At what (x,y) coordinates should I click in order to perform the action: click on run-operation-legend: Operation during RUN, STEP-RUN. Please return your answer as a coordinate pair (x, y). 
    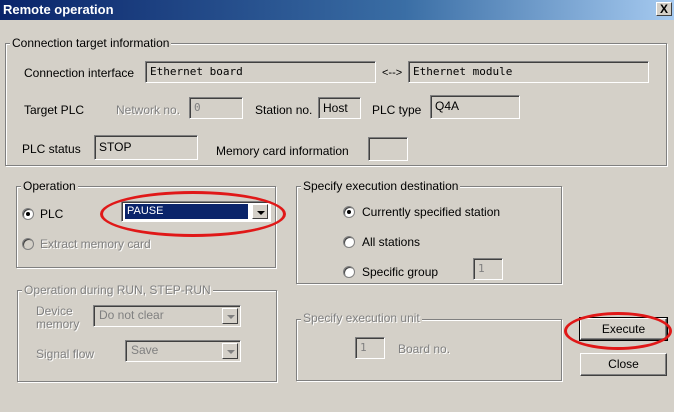
    Looking at the image, I should click on (117, 290).